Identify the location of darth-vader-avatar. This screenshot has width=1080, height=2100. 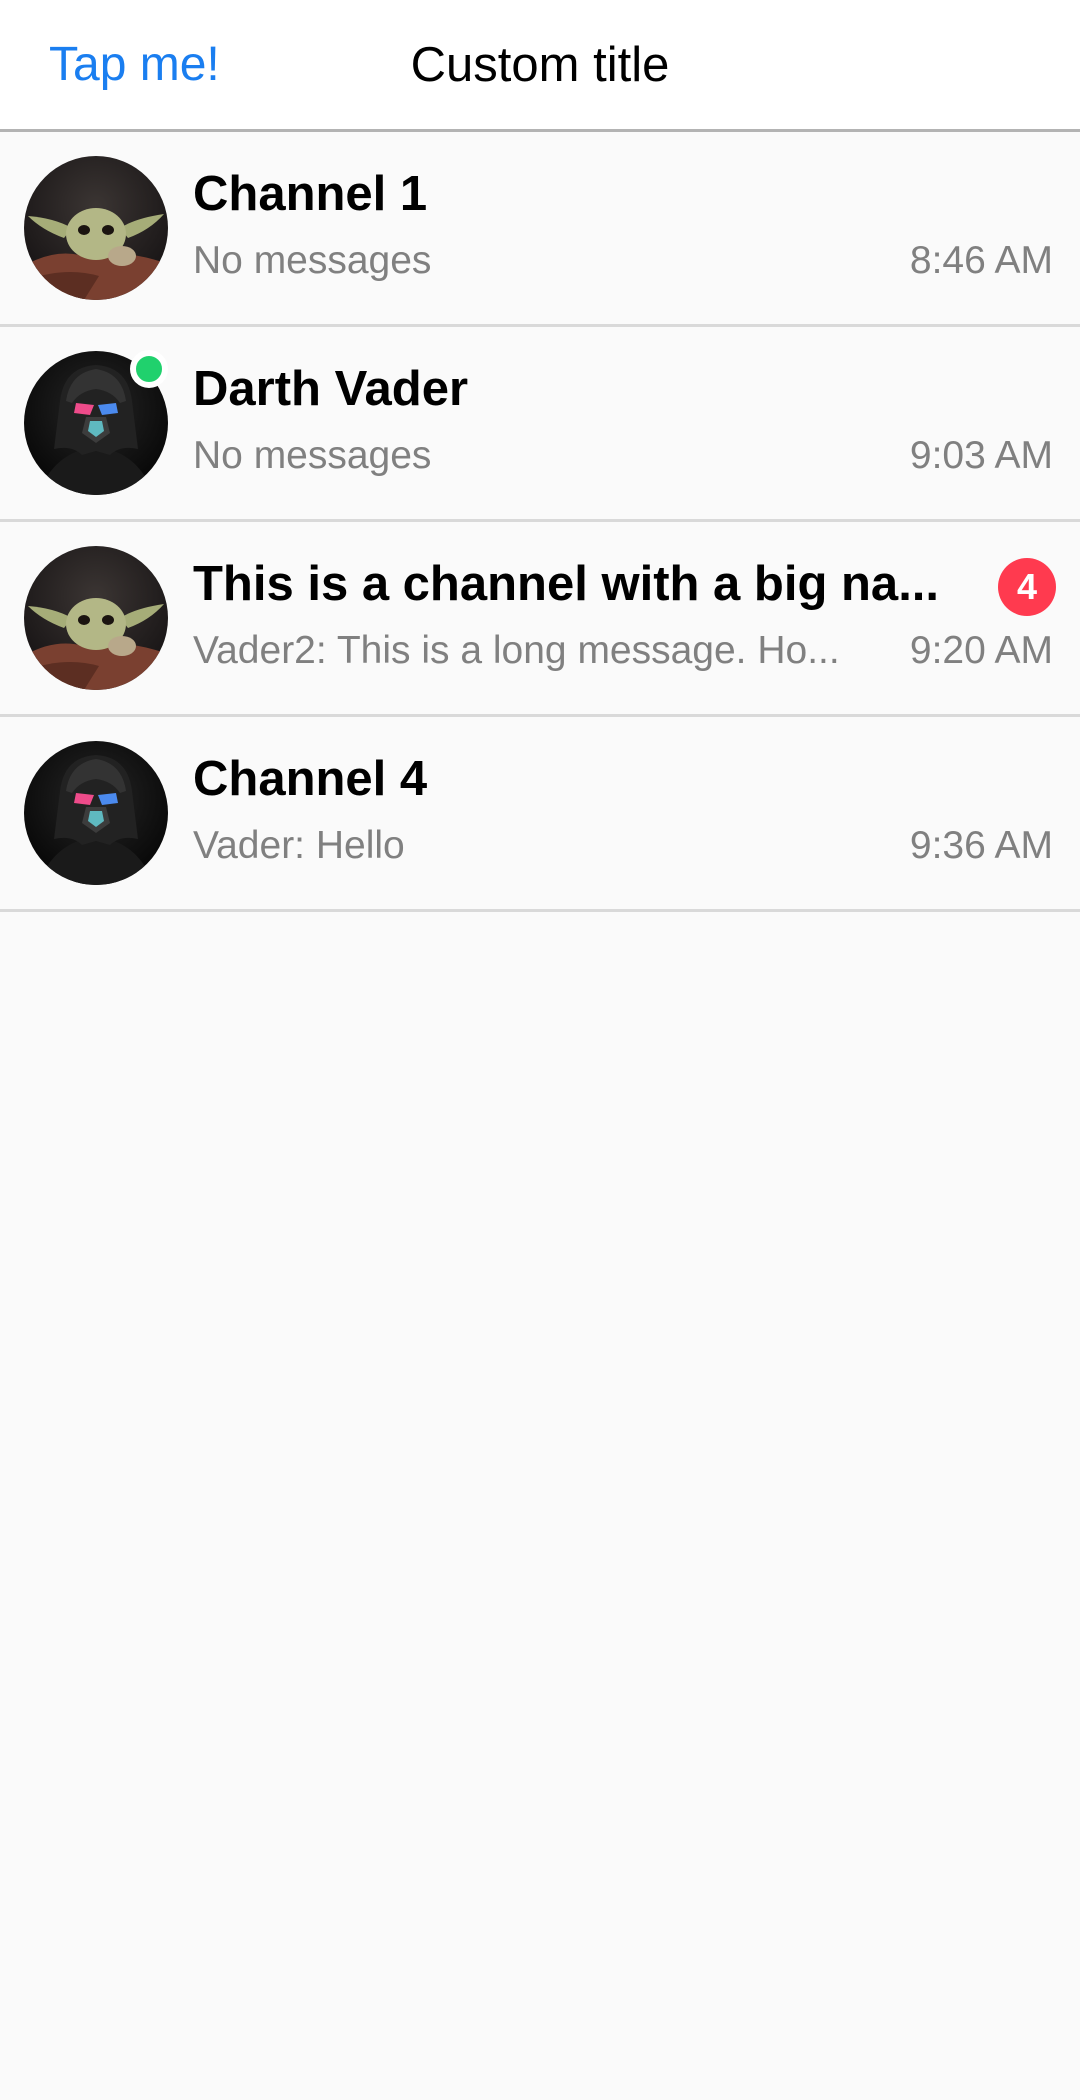
(96, 813).